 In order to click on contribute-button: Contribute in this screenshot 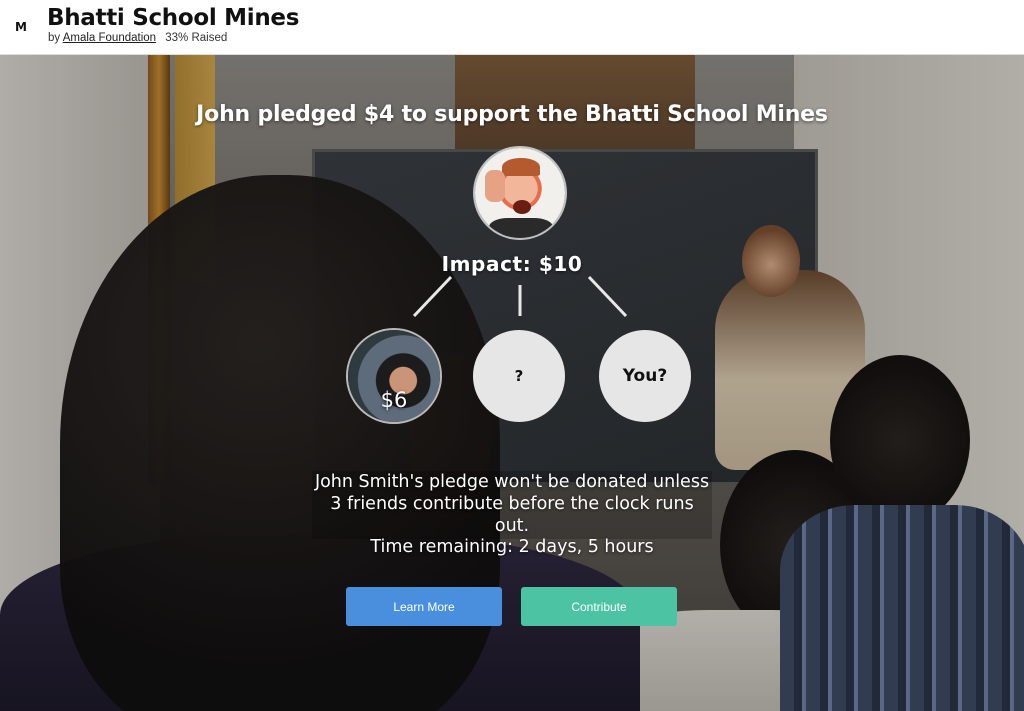, I will do `click(599, 606)`.